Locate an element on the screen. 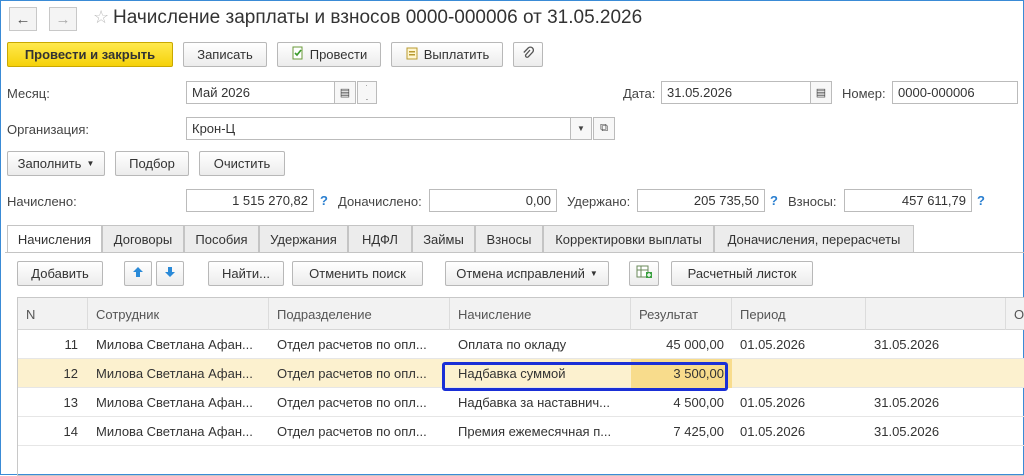 This screenshot has width=1024, height=476. cancel-corrections-button: Отмена исправлений ▼ is located at coordinates (527, 273).